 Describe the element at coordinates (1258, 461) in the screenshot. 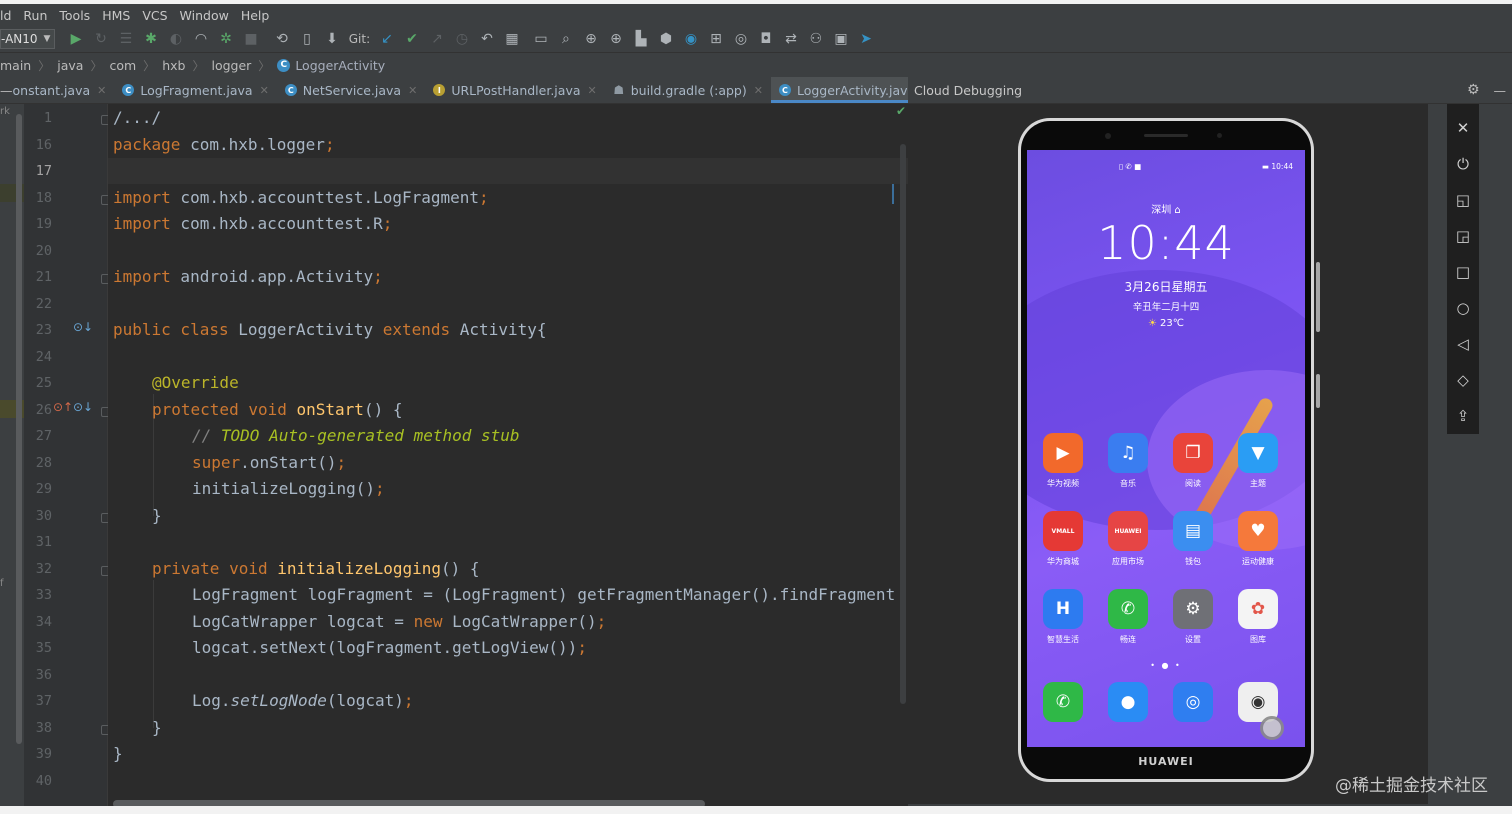

I see `app-themes: ▼ 主题` at that location.